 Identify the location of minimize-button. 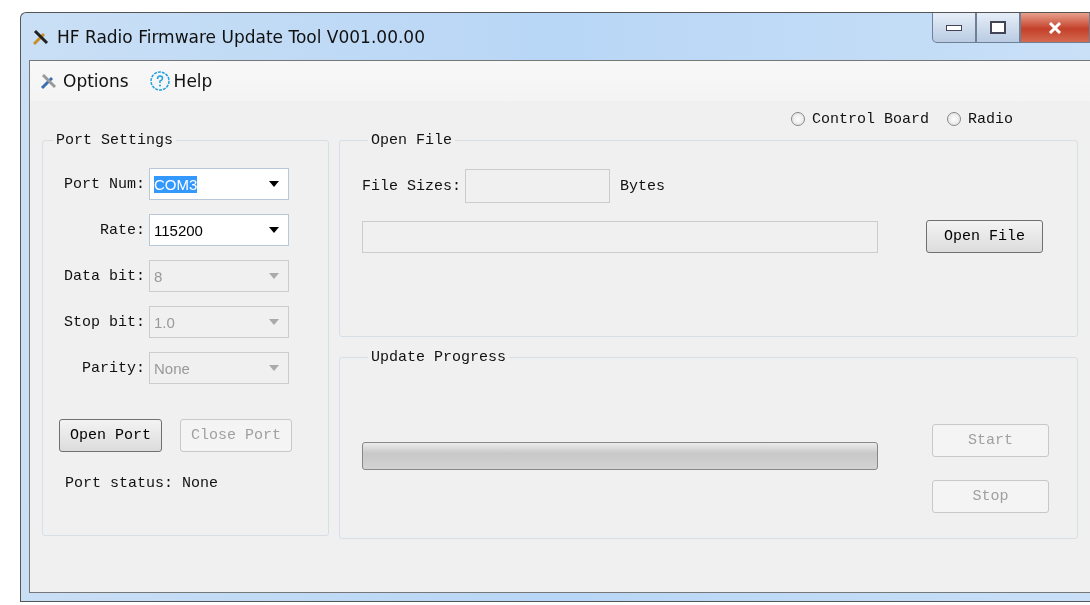
(954, 28).